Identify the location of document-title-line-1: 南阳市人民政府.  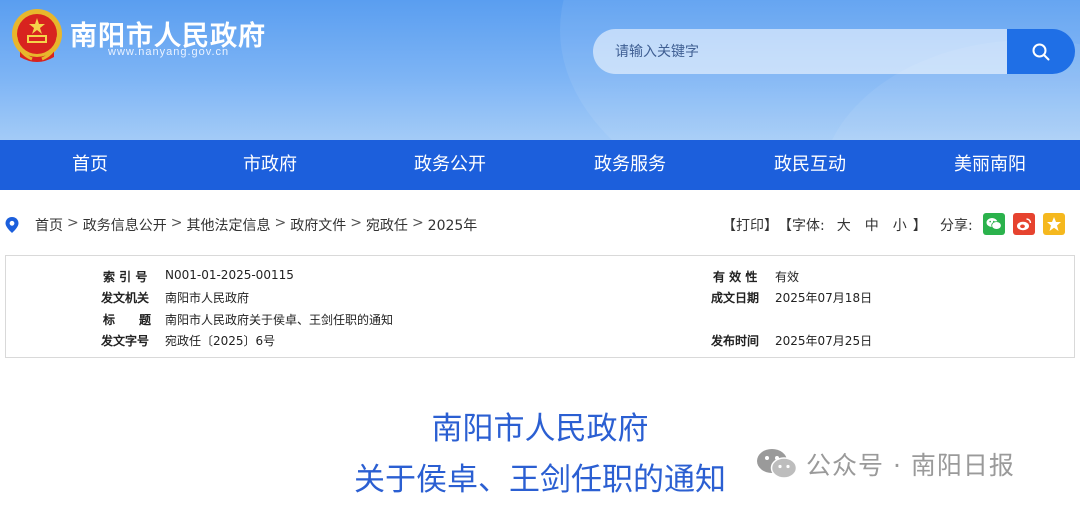
(540, 429).